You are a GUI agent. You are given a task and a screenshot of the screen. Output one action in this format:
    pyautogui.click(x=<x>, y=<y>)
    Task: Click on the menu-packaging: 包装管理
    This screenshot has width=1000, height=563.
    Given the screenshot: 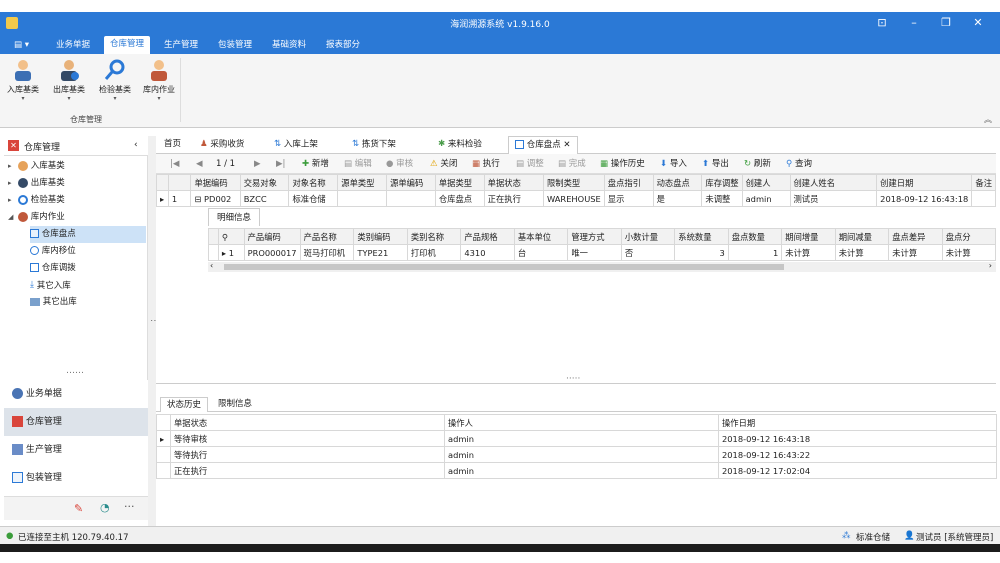 What is the action you would take?
    pyautogui.click(x=235, y=46)
    